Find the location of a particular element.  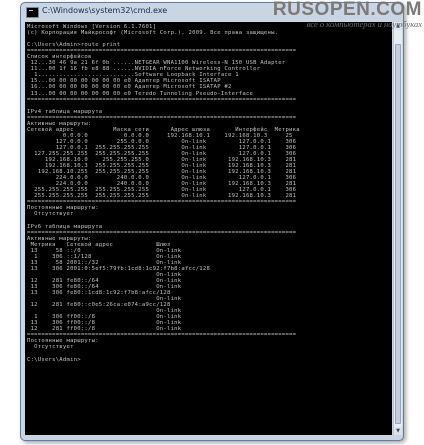

window-title: C:\Windows\system32\cmd.exe is located at coordinates (105, 10).